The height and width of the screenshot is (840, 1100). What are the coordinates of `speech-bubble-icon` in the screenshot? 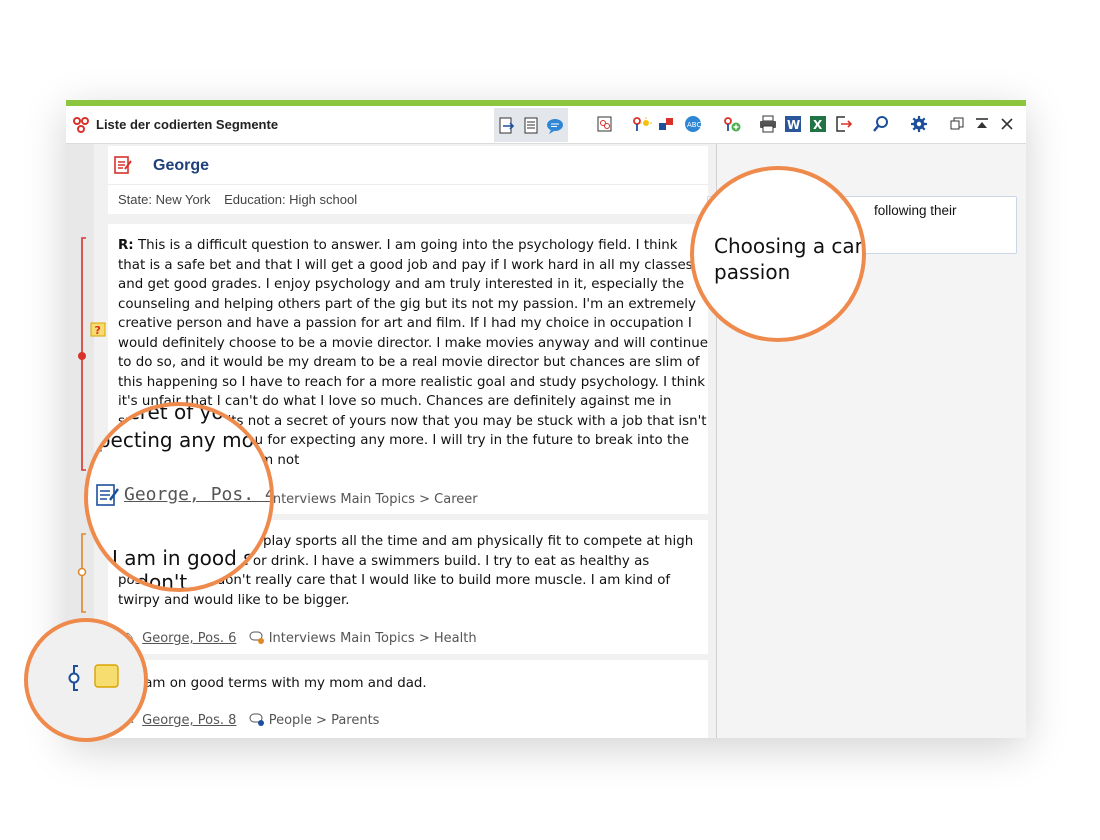 It's located at (555, 126).